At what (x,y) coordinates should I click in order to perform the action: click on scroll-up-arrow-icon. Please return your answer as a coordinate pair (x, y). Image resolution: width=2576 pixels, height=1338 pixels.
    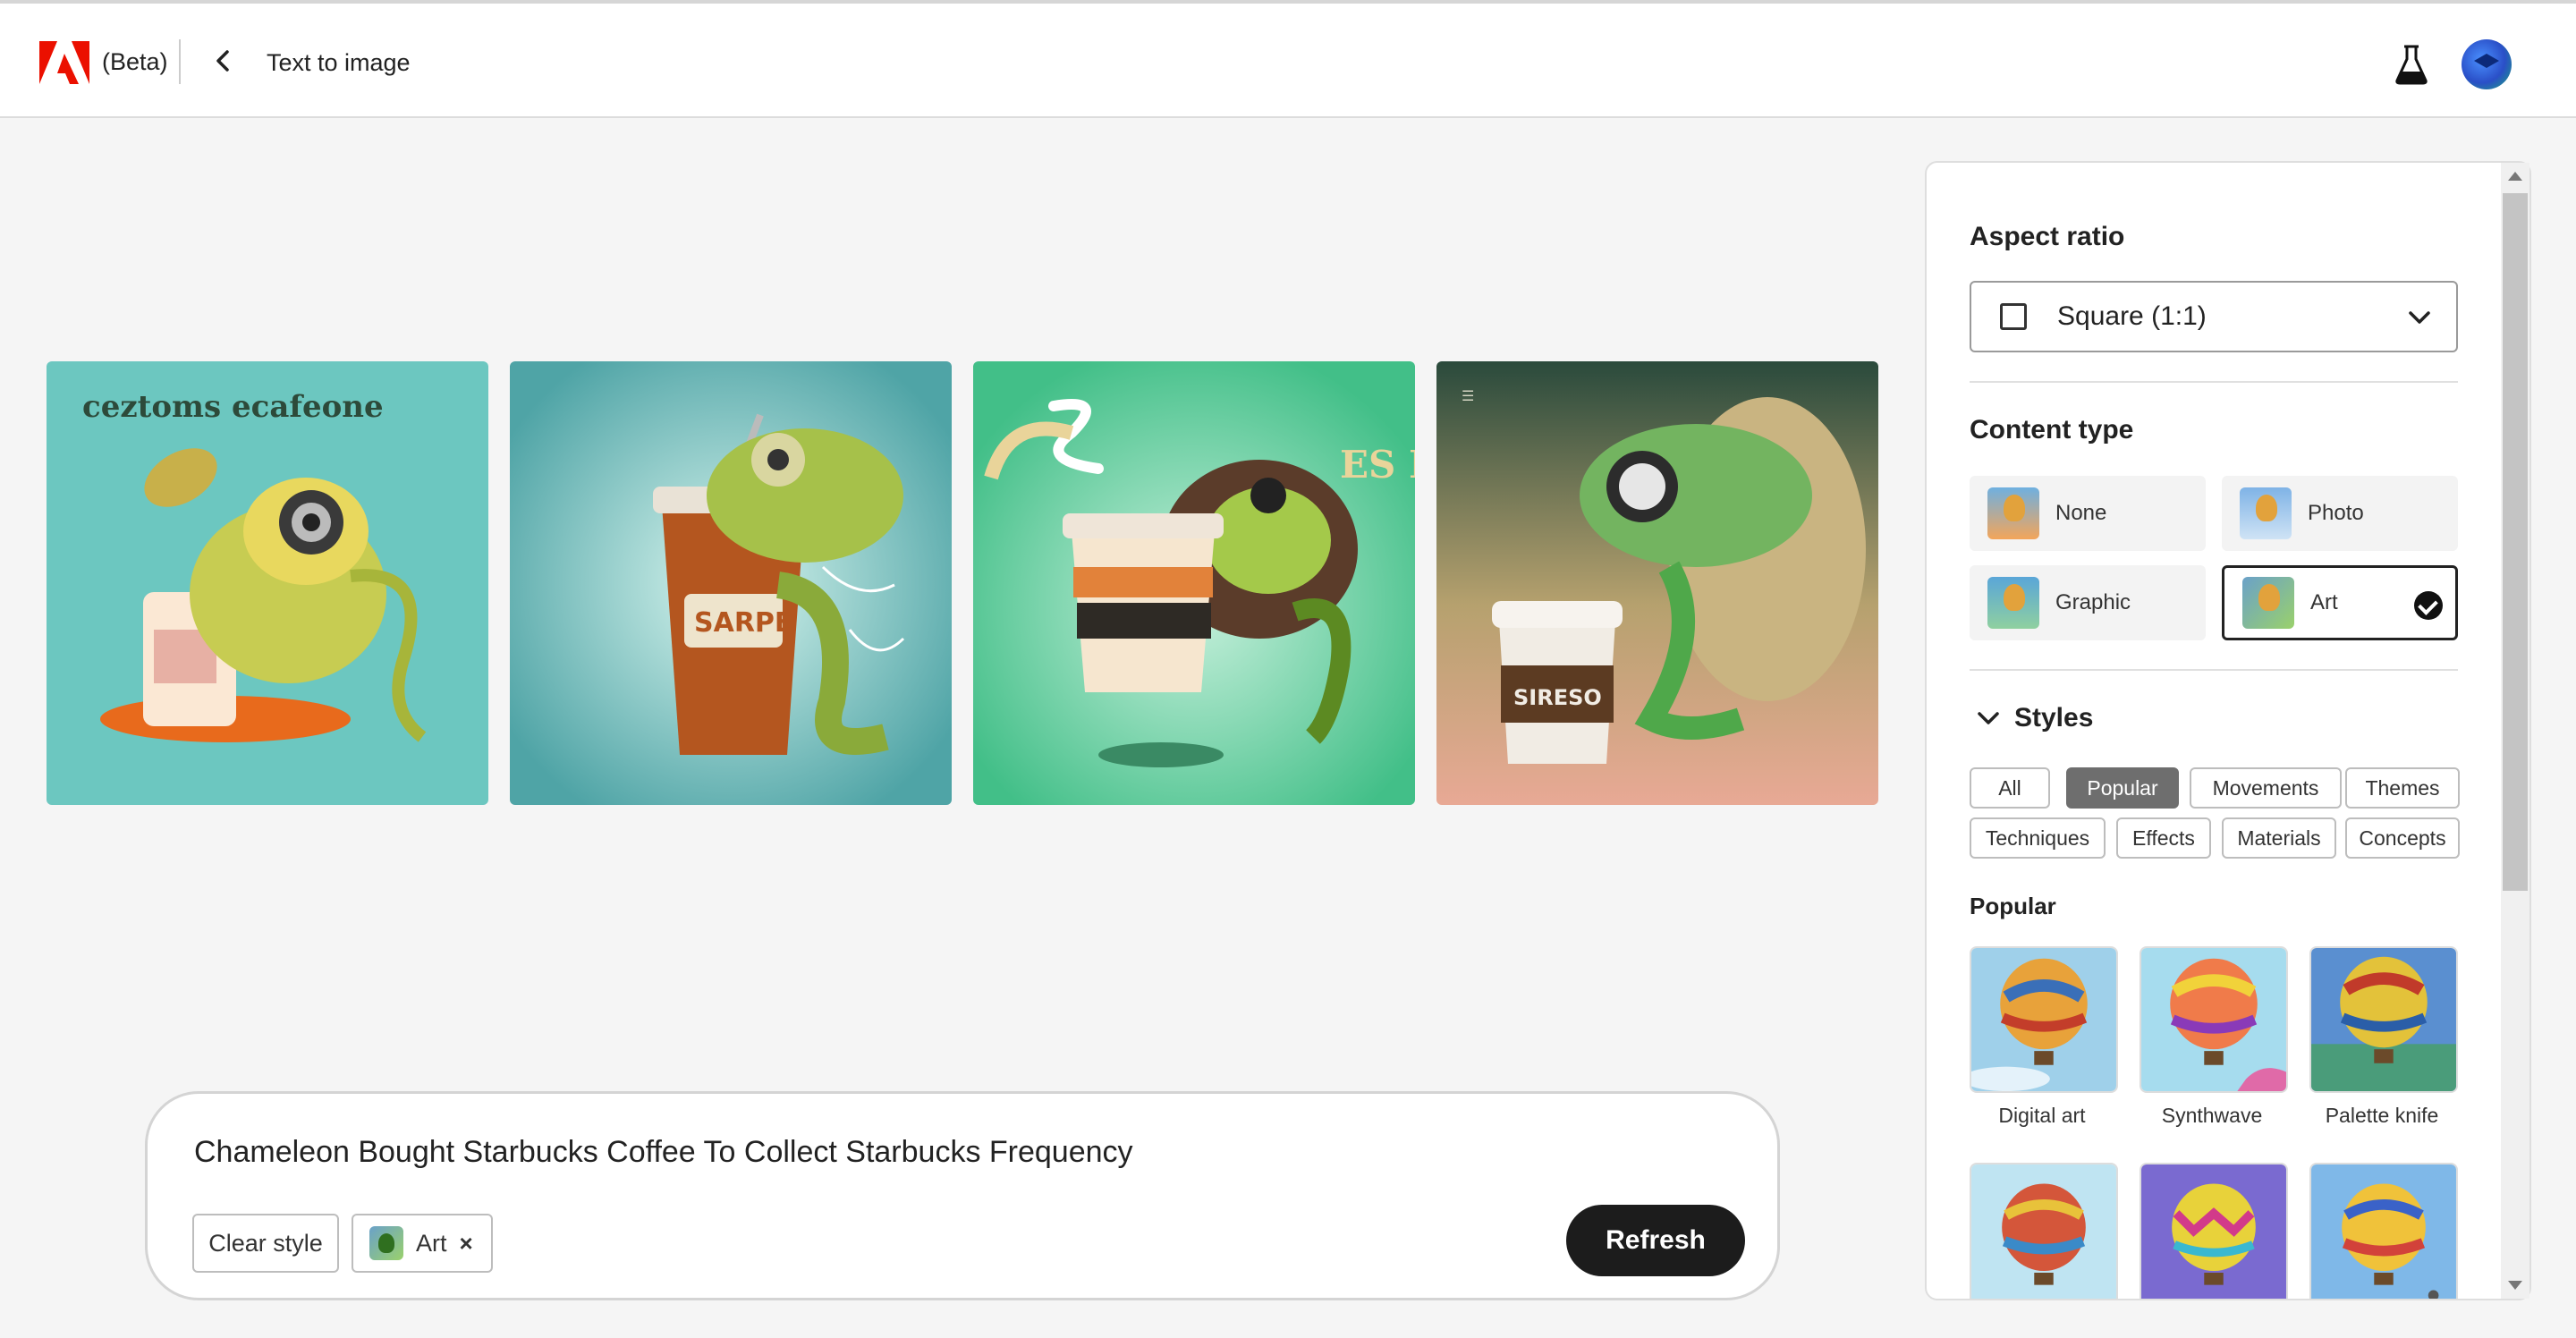
    Looking at the image, I should click on (2515, 177).